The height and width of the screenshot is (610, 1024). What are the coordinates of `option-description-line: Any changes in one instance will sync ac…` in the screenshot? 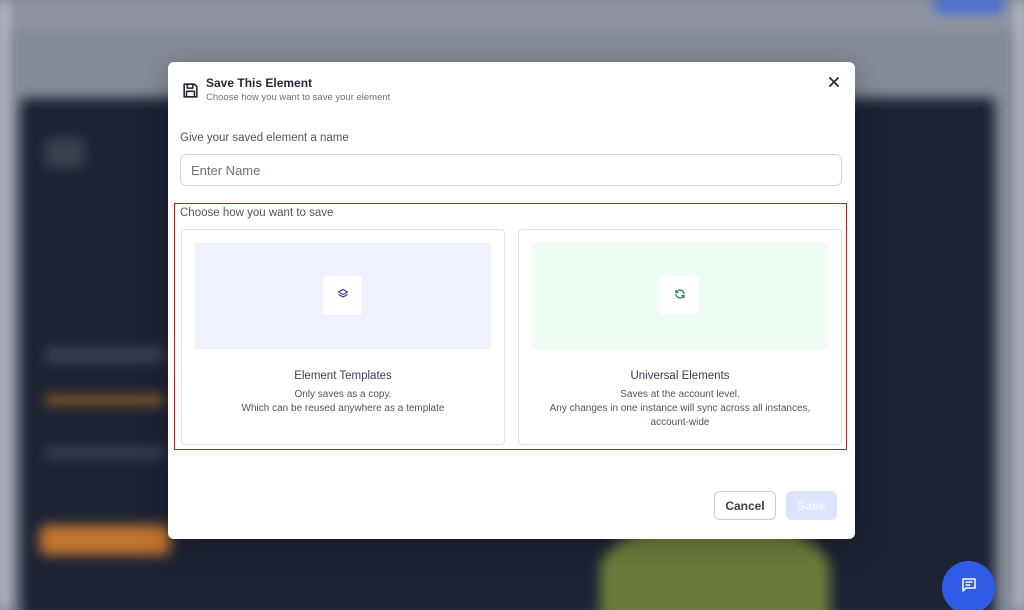 It's located at (680, 415).